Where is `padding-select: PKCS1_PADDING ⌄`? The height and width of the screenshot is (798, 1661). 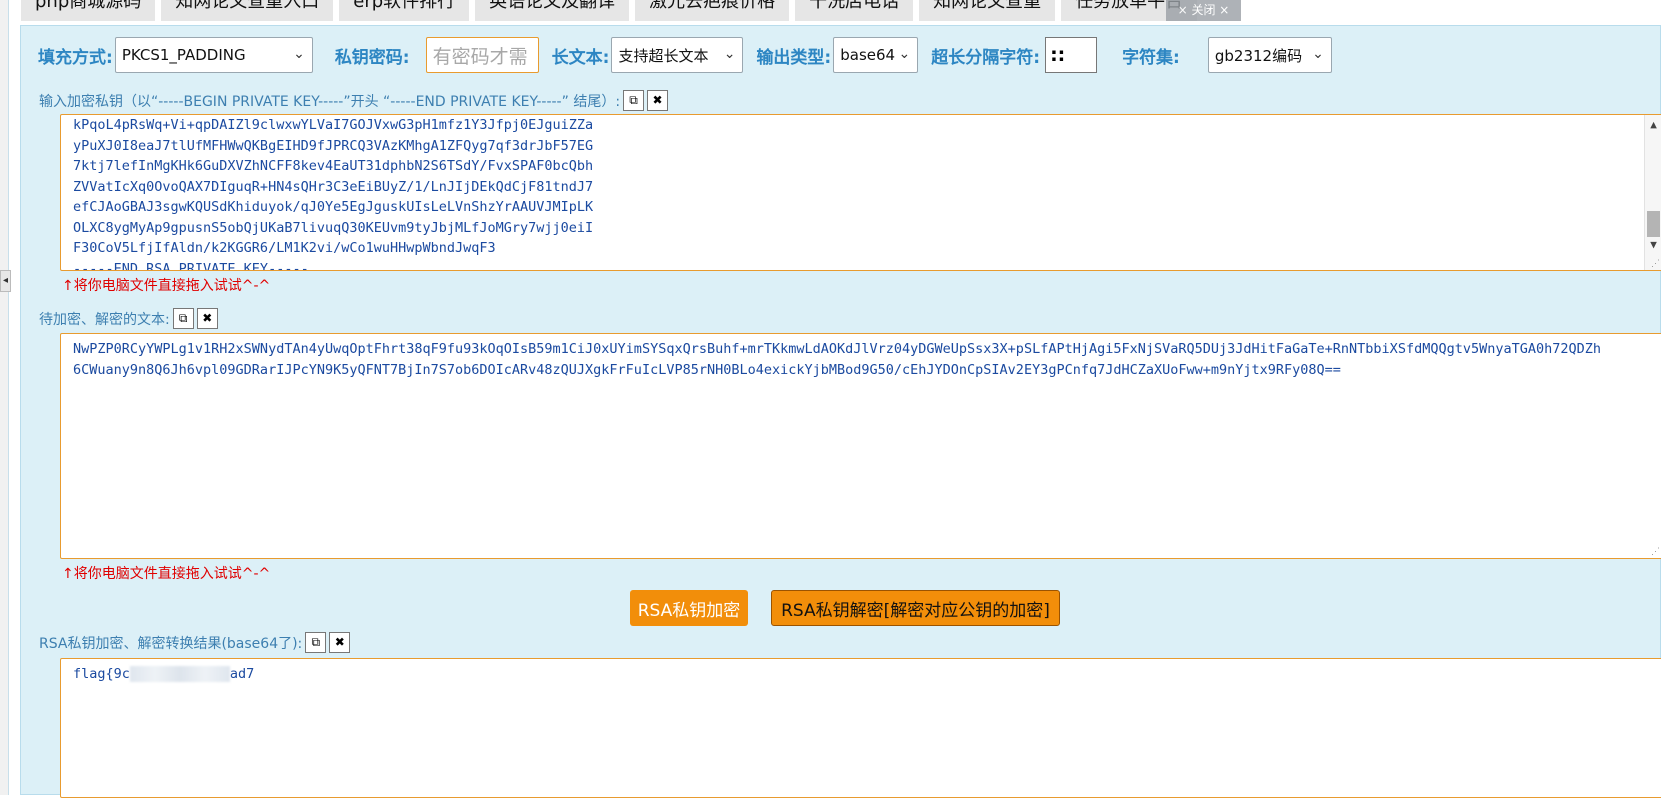
padding-select: PKCS1_PADDING ⌄ is located at coordinates (213, 55).